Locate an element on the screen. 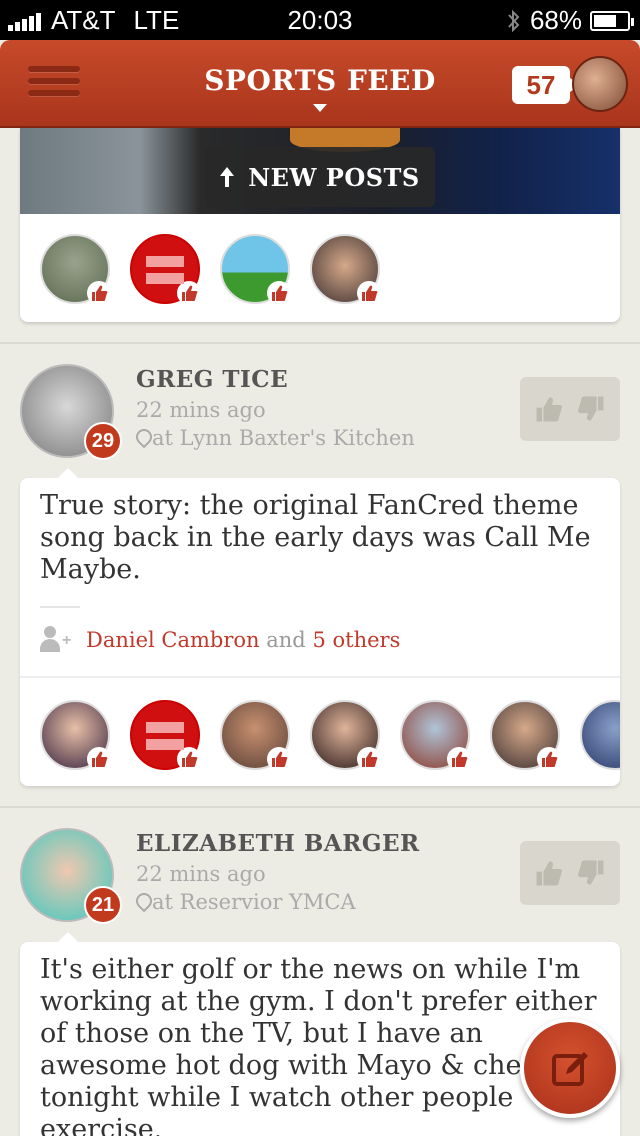  arrow-up-icon is located at coordinates (227, 177).